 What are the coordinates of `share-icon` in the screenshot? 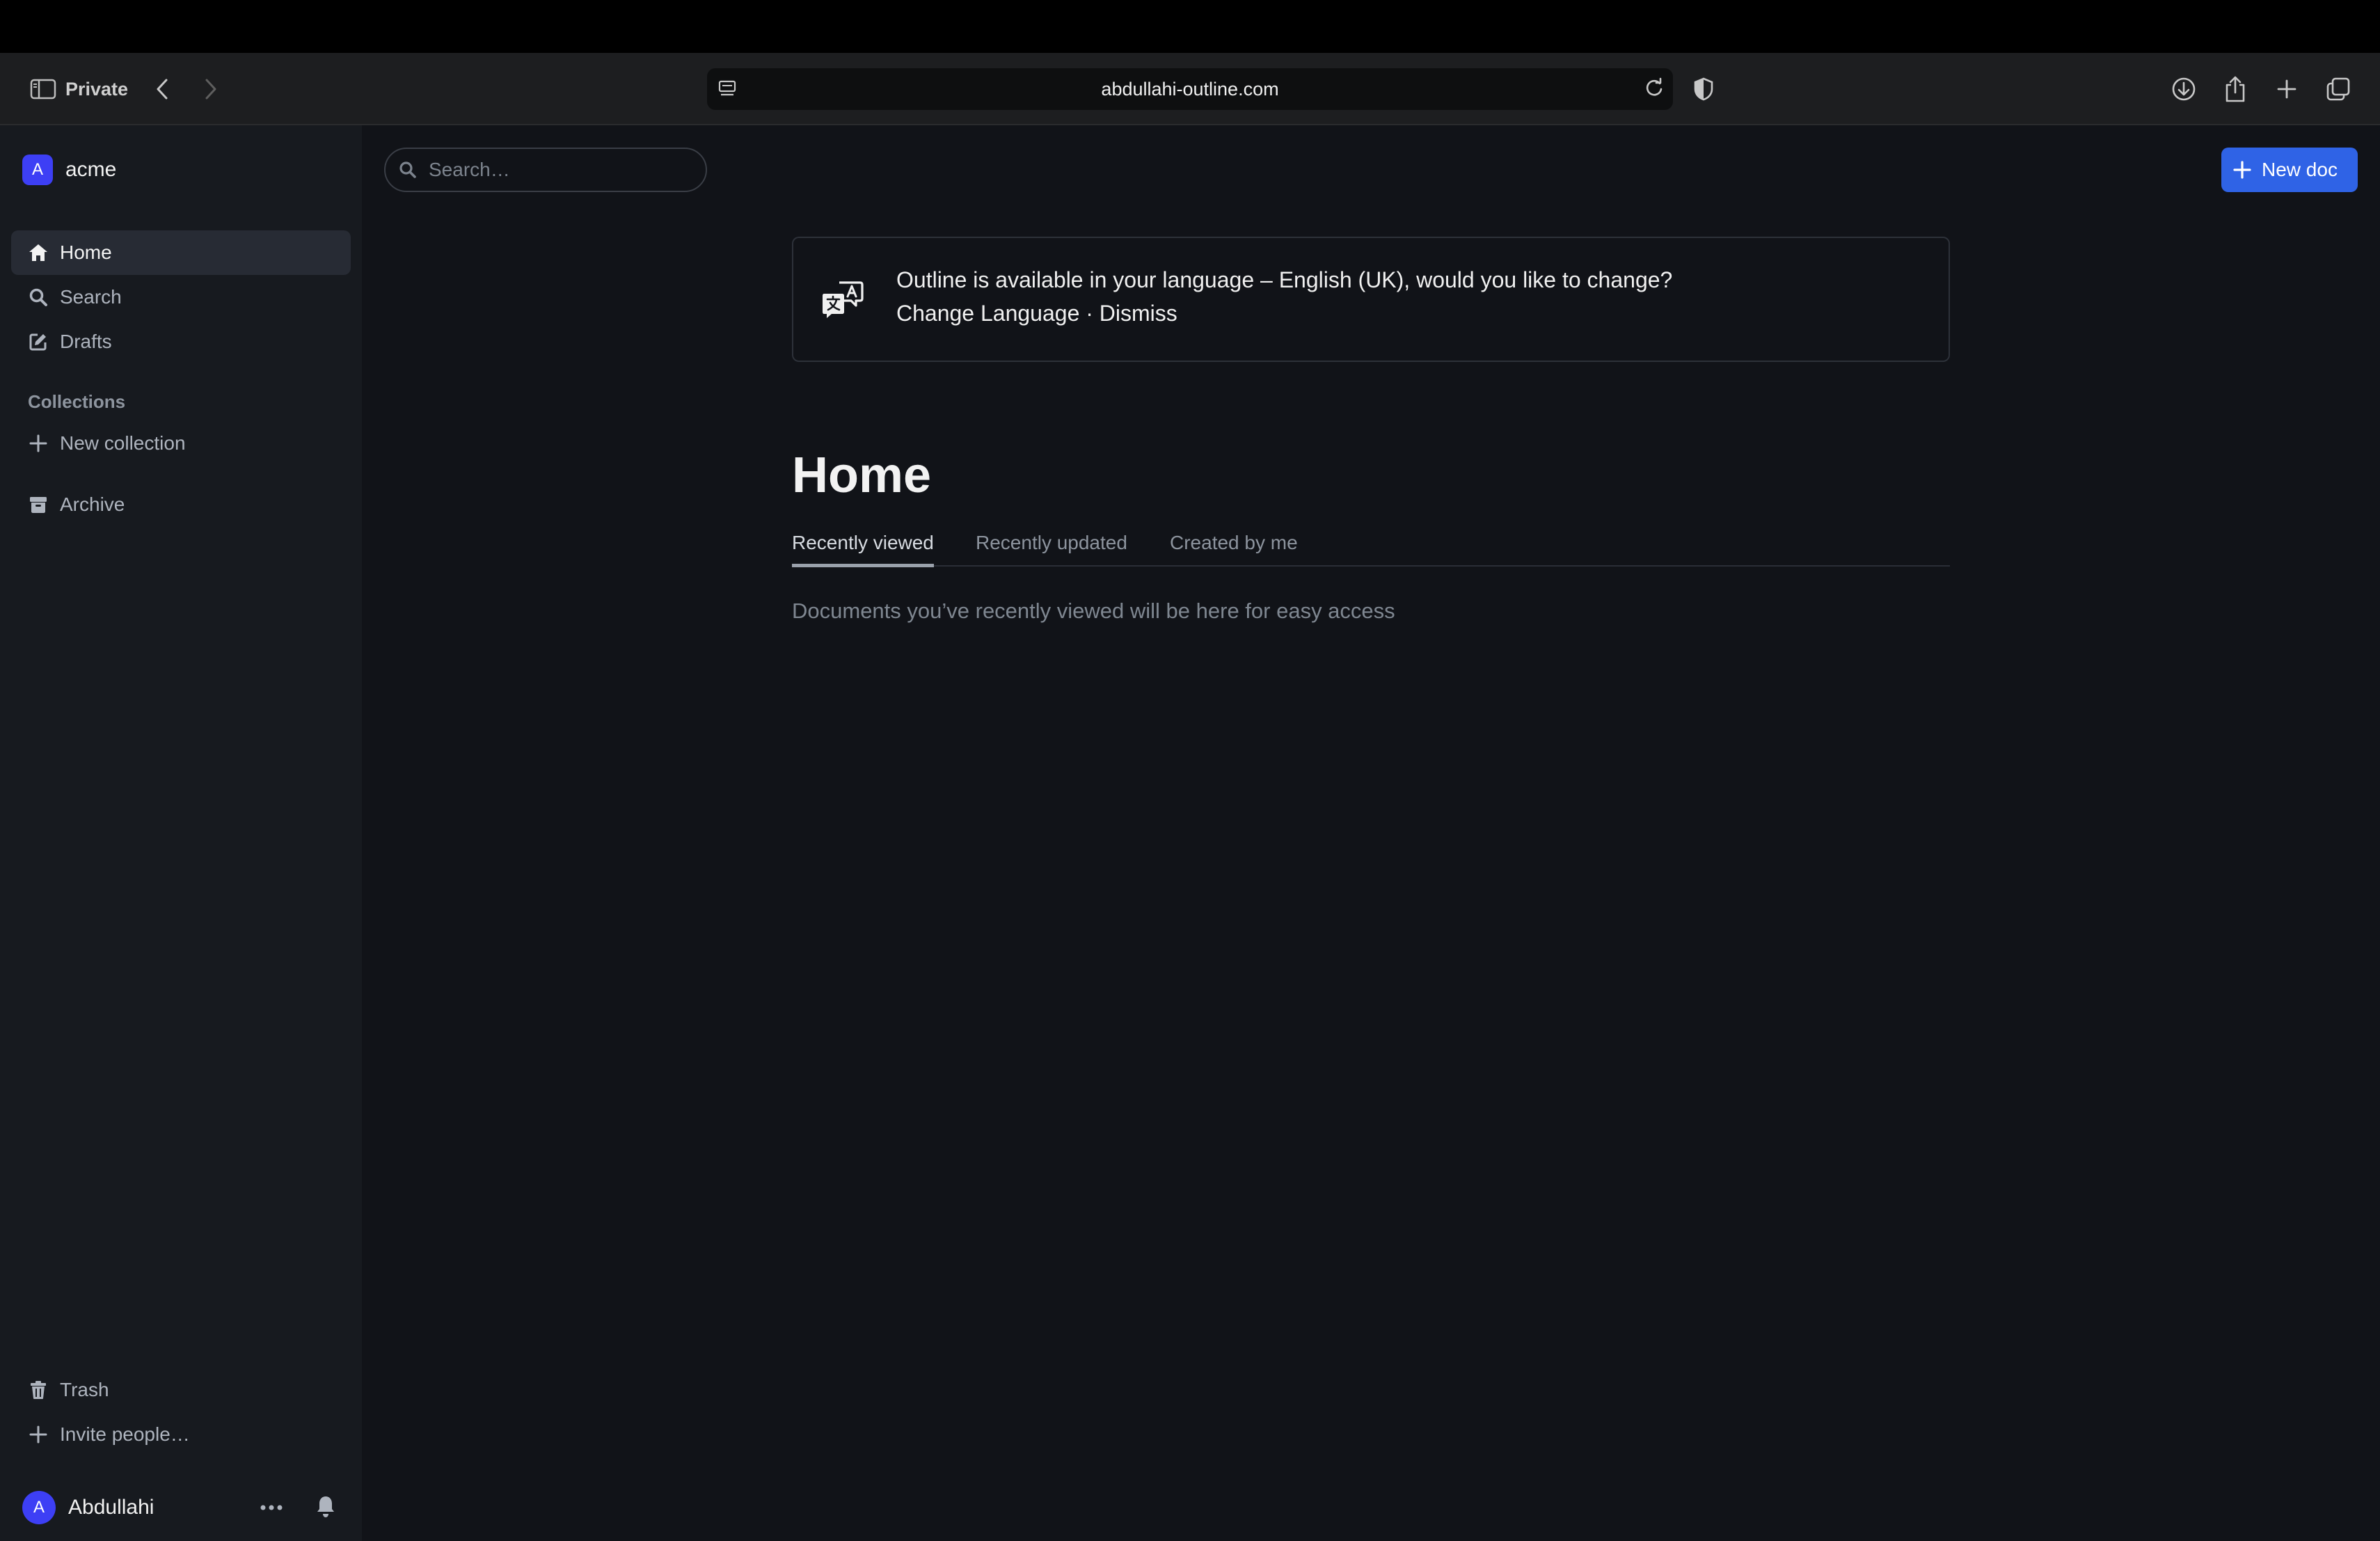 It's located at (2235, 89).